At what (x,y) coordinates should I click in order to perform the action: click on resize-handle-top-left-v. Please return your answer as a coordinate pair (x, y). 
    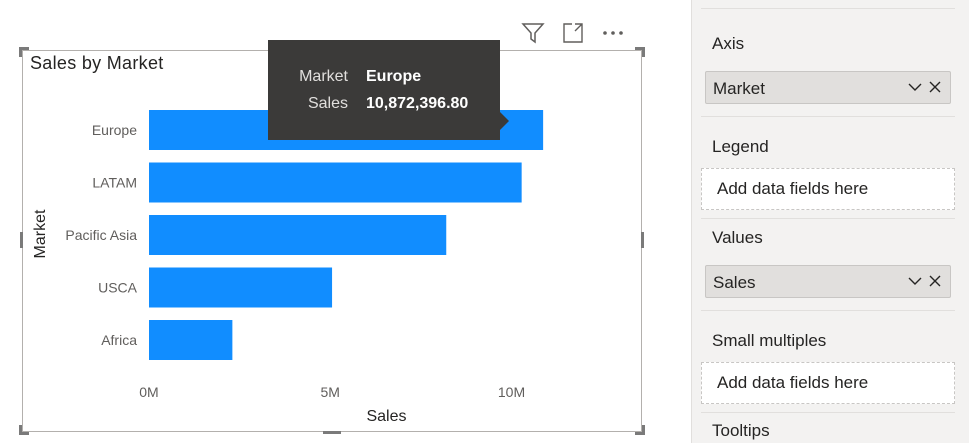
    Looking at the image, I should click on (20, 52).